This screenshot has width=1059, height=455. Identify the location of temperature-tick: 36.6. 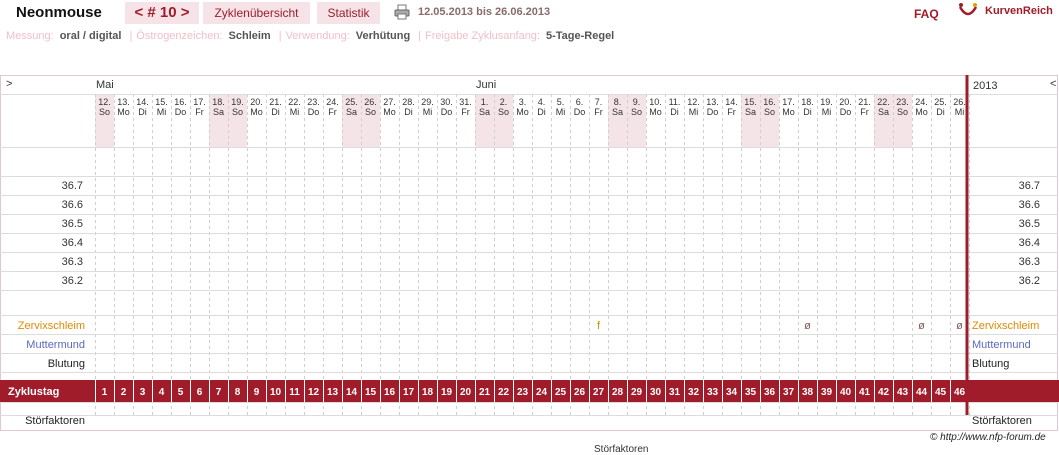
(1029, 205).